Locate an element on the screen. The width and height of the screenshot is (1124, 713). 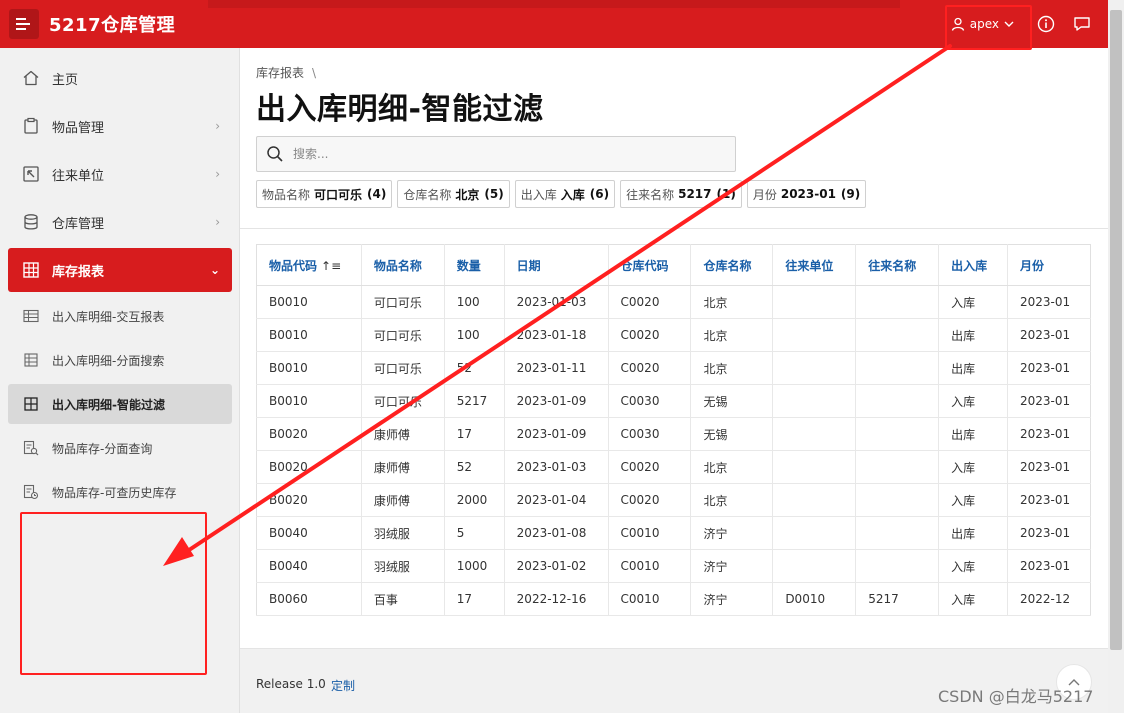
help-button is located at coordinates (1046, 24).